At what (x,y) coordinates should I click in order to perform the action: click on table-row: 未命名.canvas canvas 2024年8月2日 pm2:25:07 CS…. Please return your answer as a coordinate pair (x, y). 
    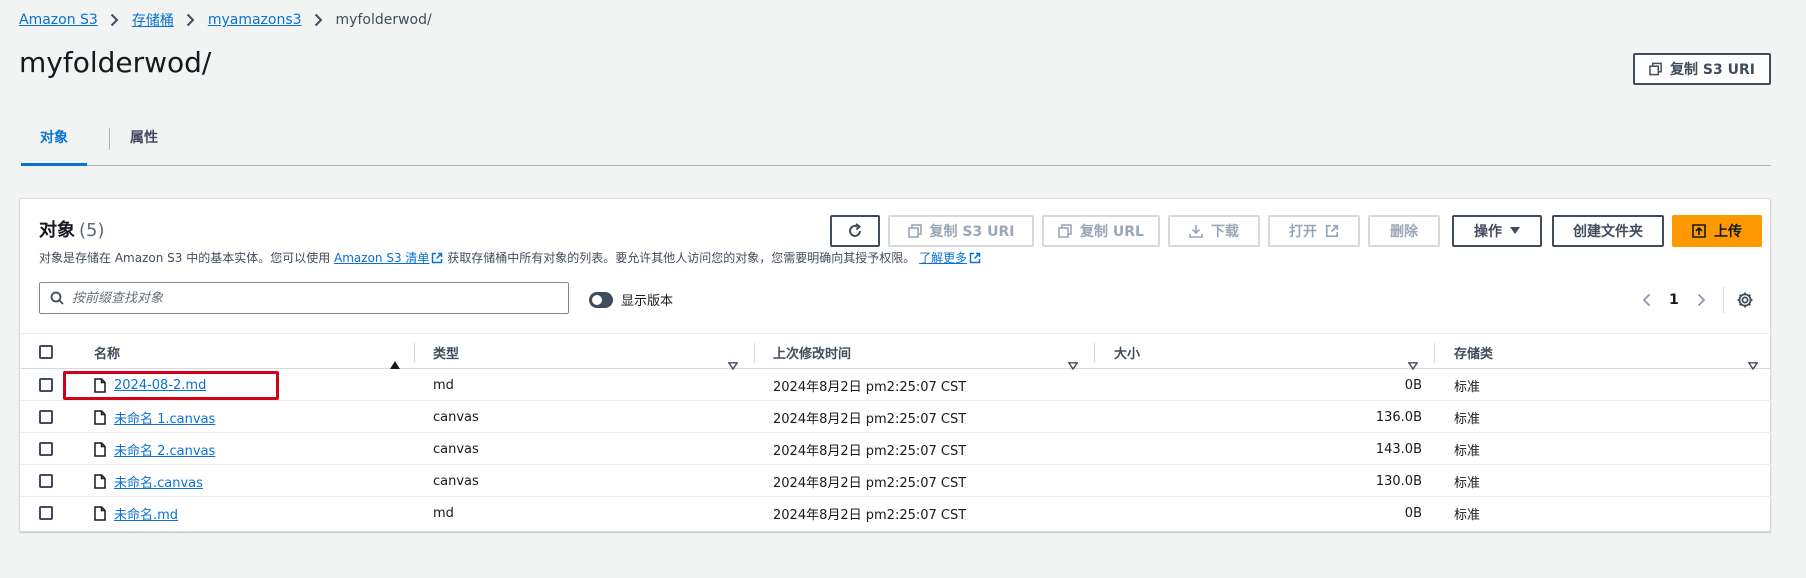
    Looking at the image, I should click on (896, 481).